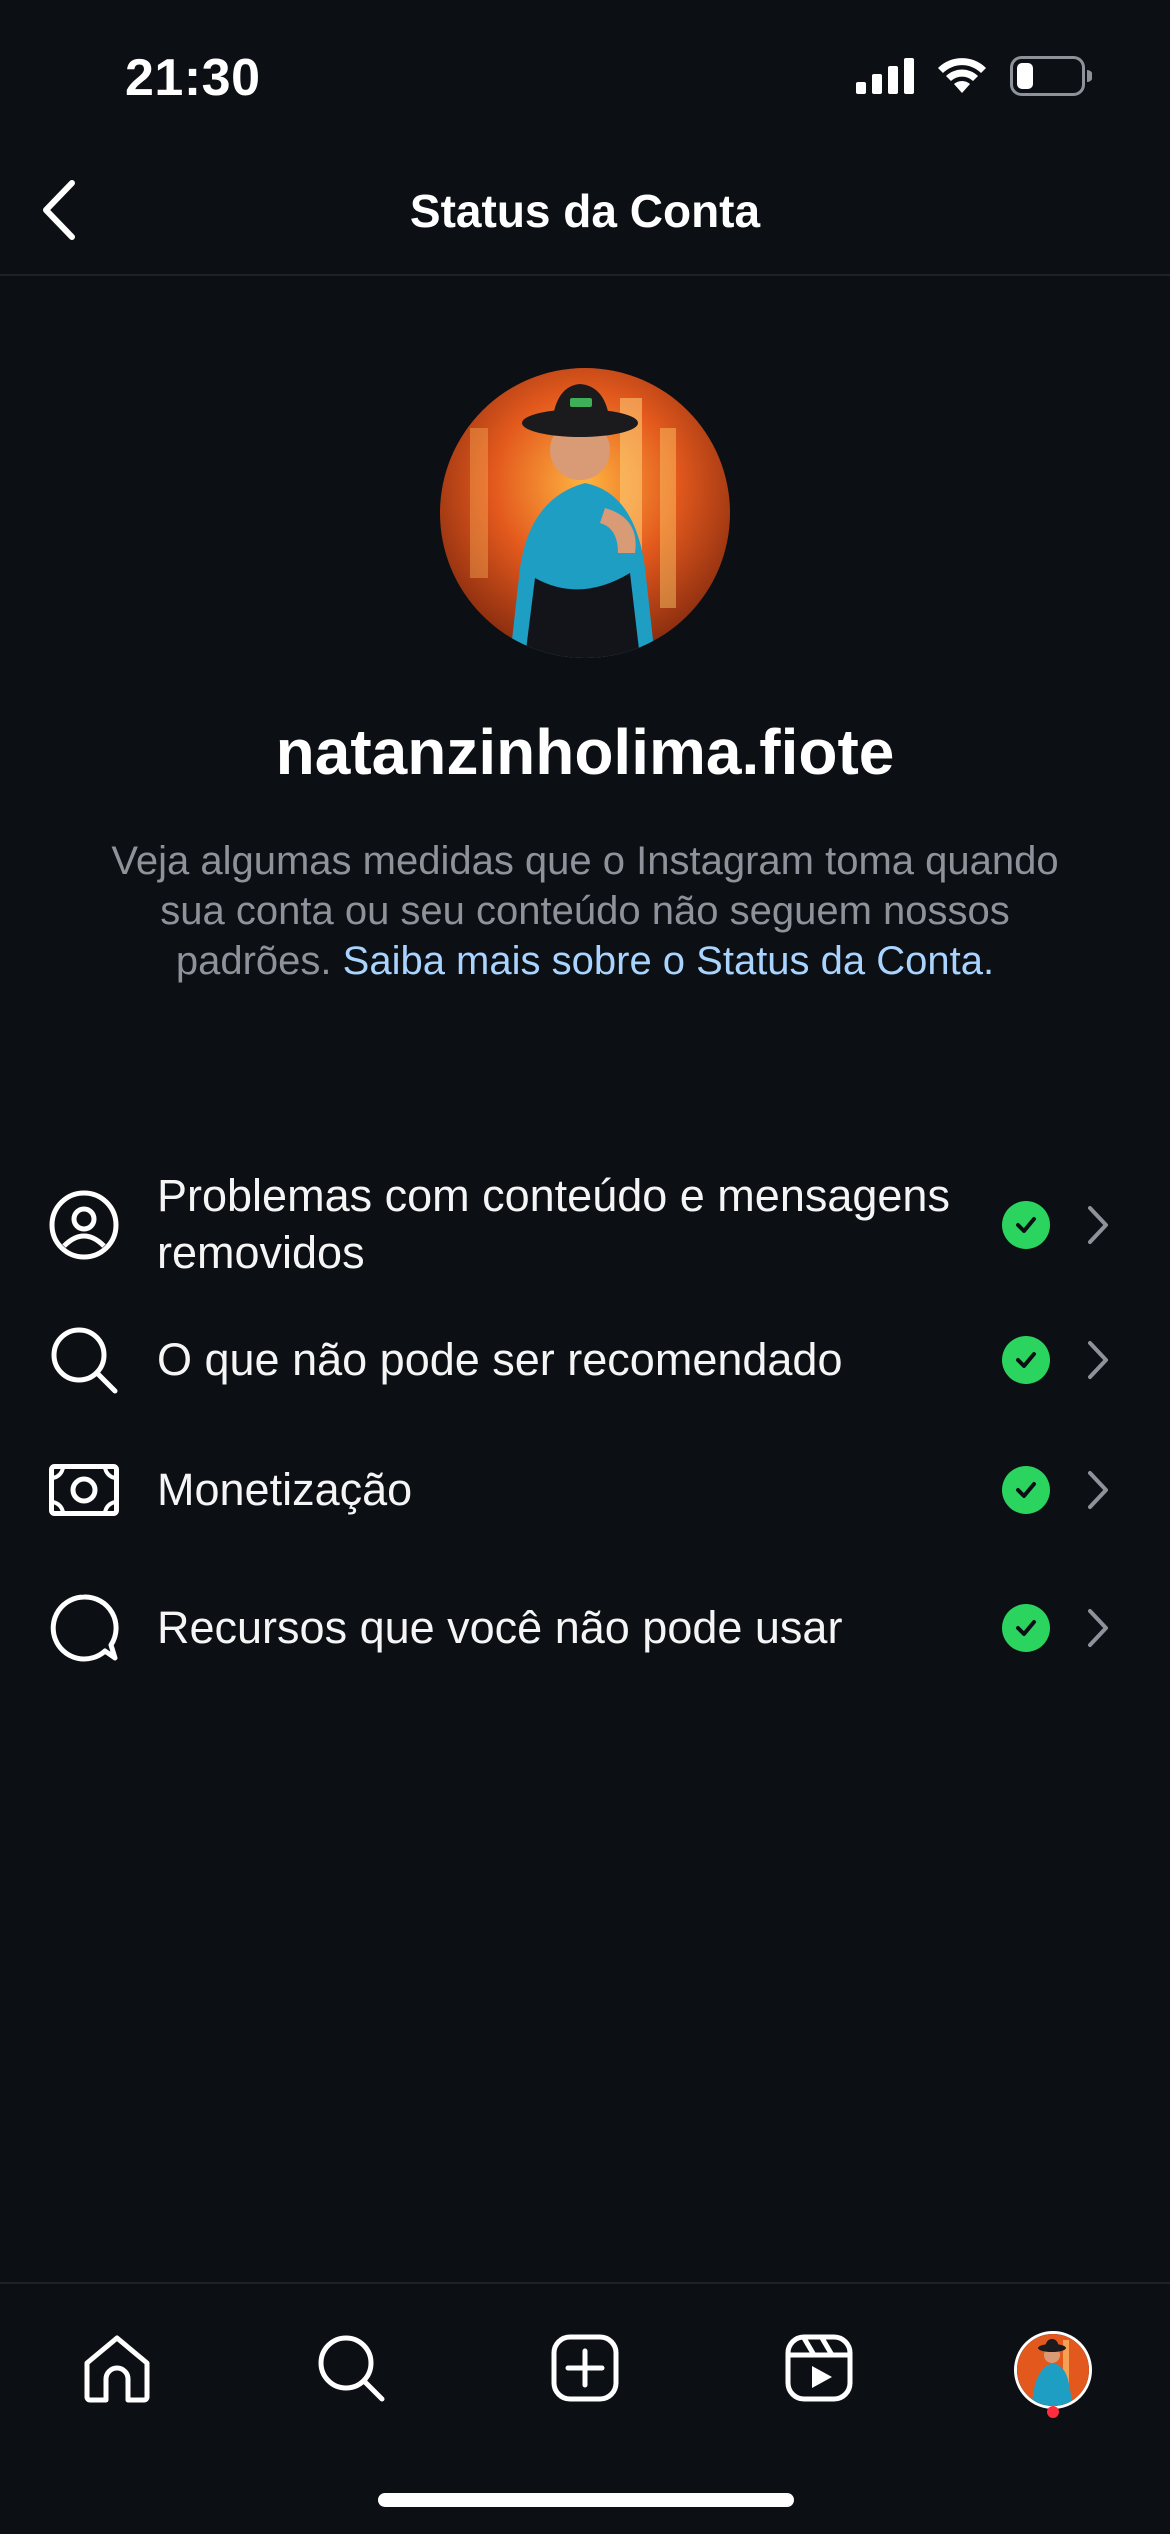  Describe the element at coordinates (586, 2500) in the screenshot. I see `home-indicator` at that location.